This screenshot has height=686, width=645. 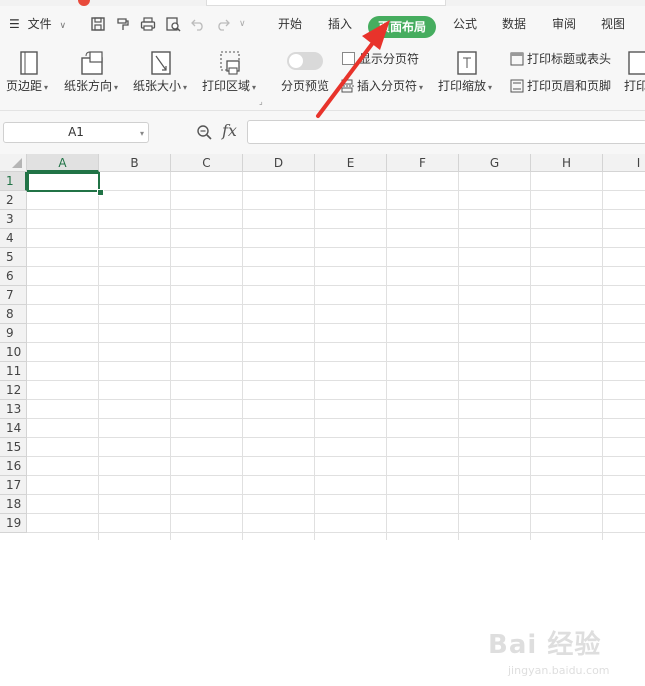 What do you see at coordinates (135, 163) in the screenshot?
I see `column-header-b: B` at bounding box center [135, 163].